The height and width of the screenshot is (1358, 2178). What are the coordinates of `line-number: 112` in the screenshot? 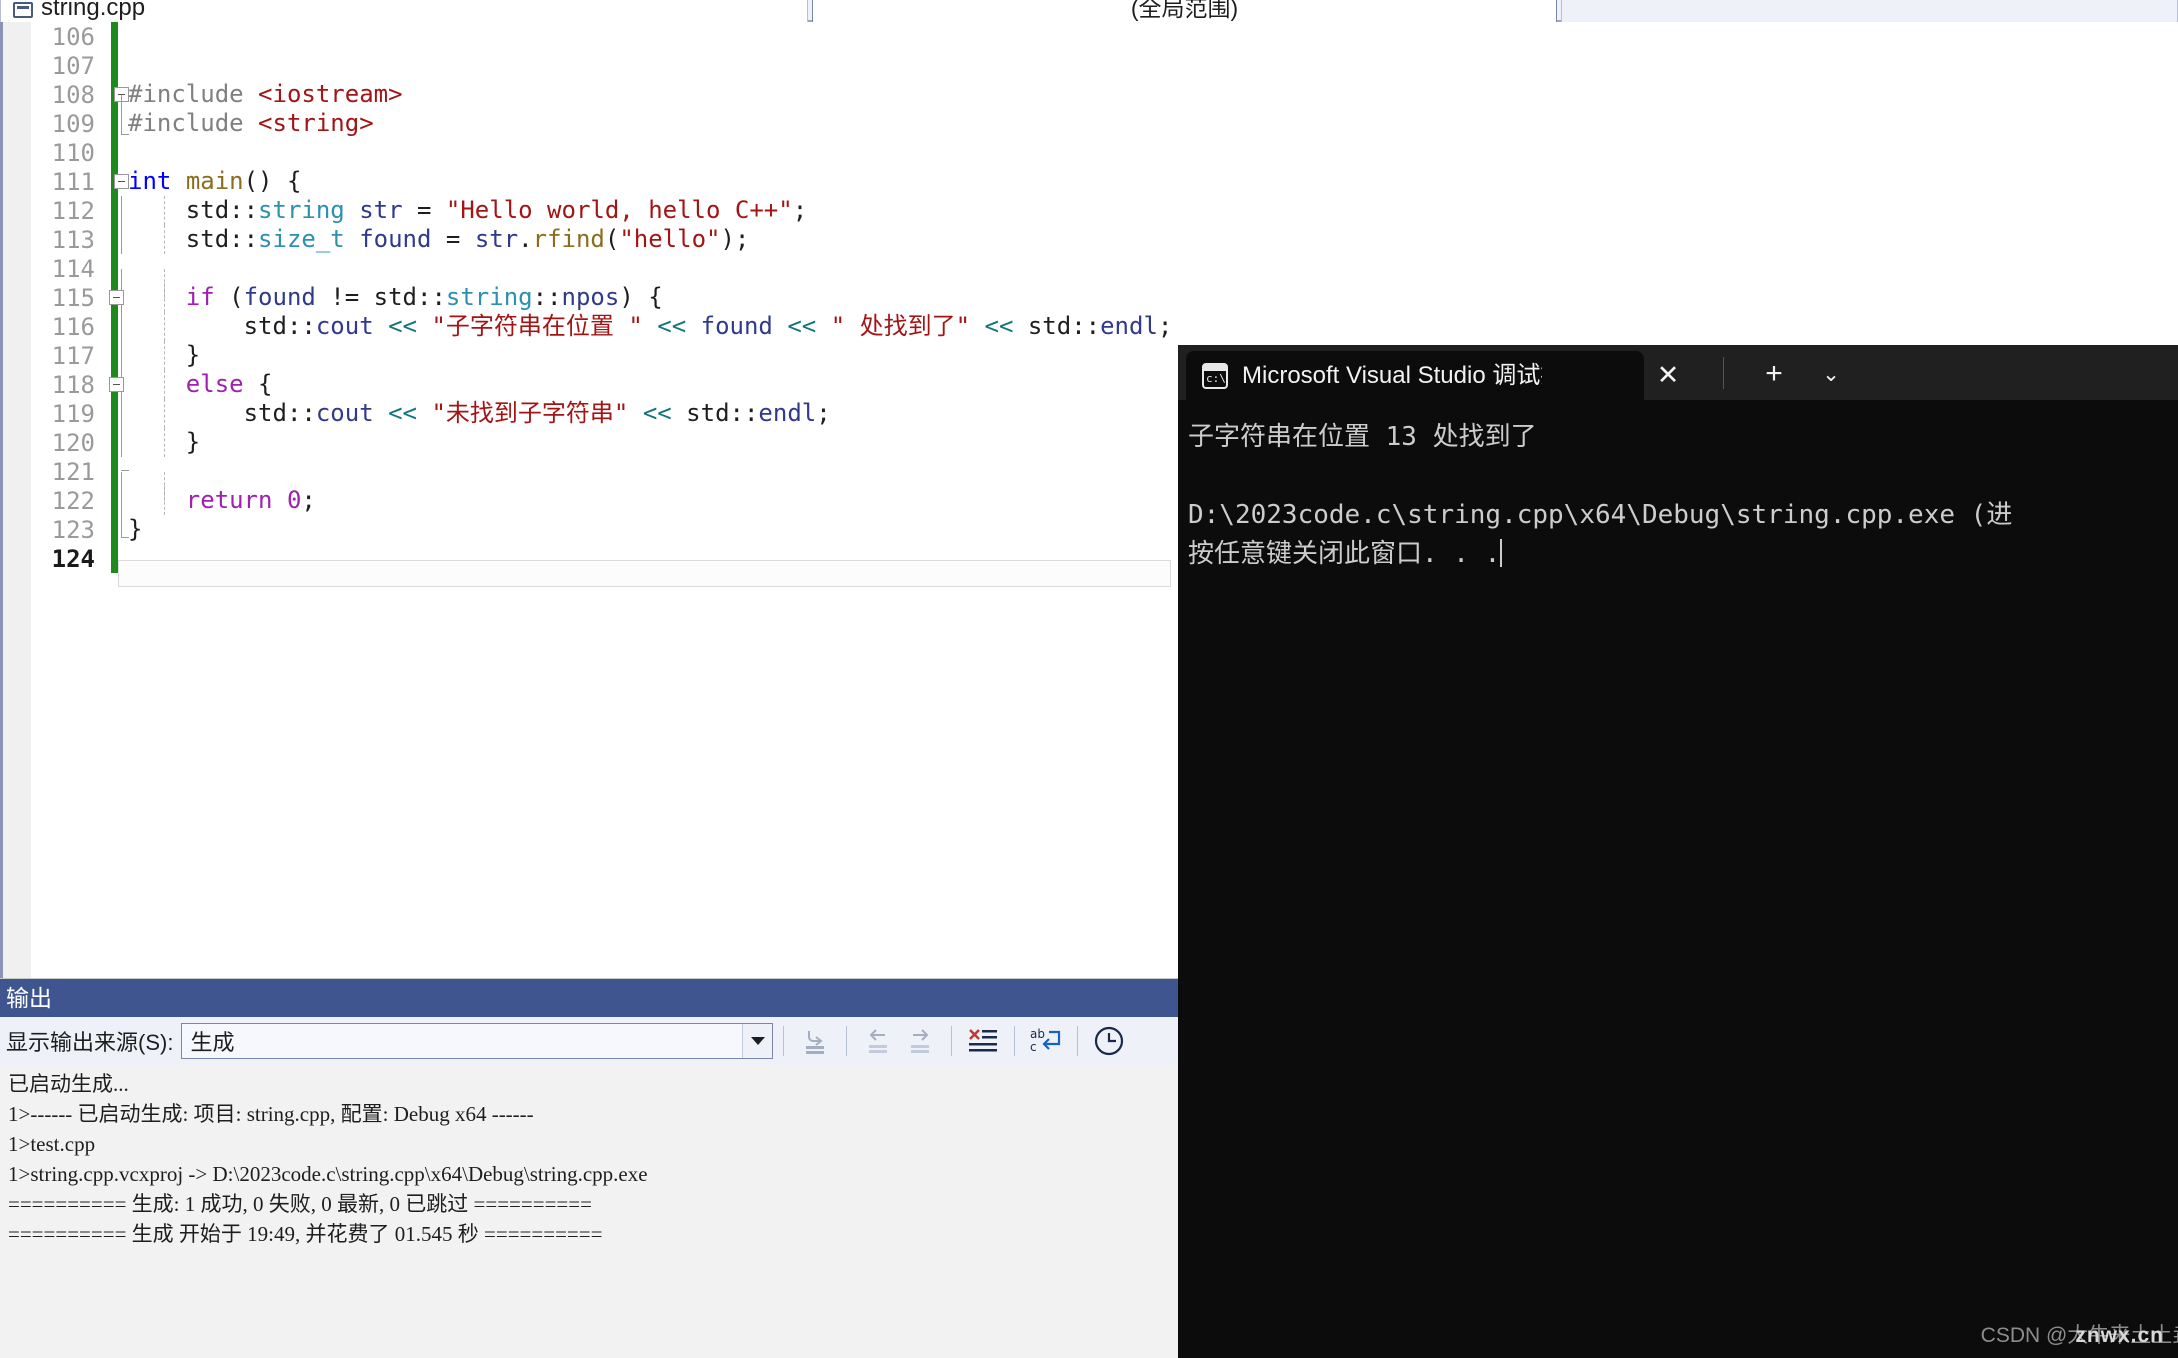 It's located at (73, 210).